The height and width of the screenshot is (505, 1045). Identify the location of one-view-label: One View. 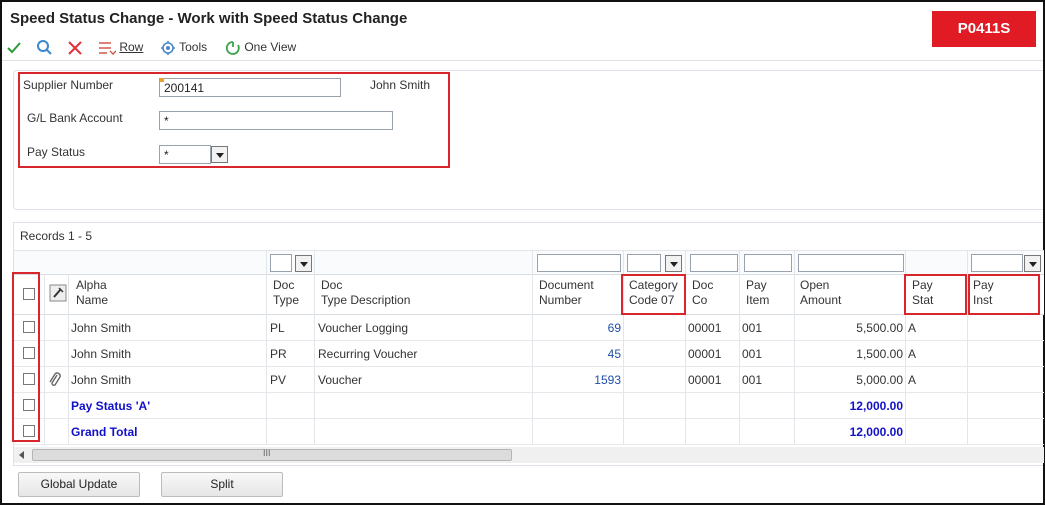
(270, 47).